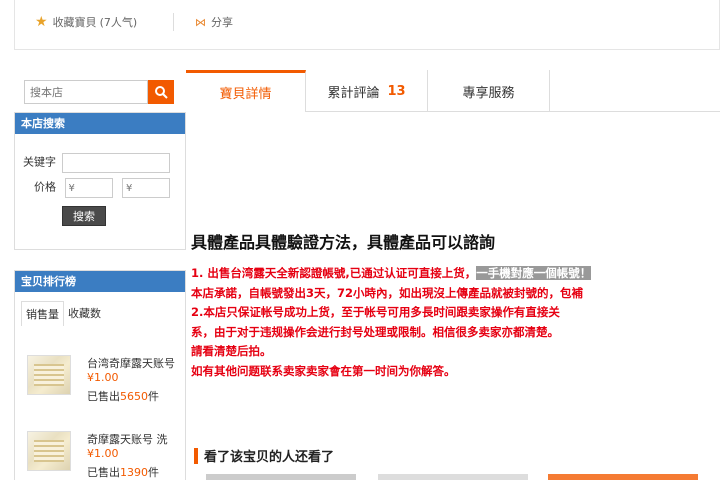  Describe the element at coordinates (45, 187) in the screenshot. I see `price-label: 价格` at that location.